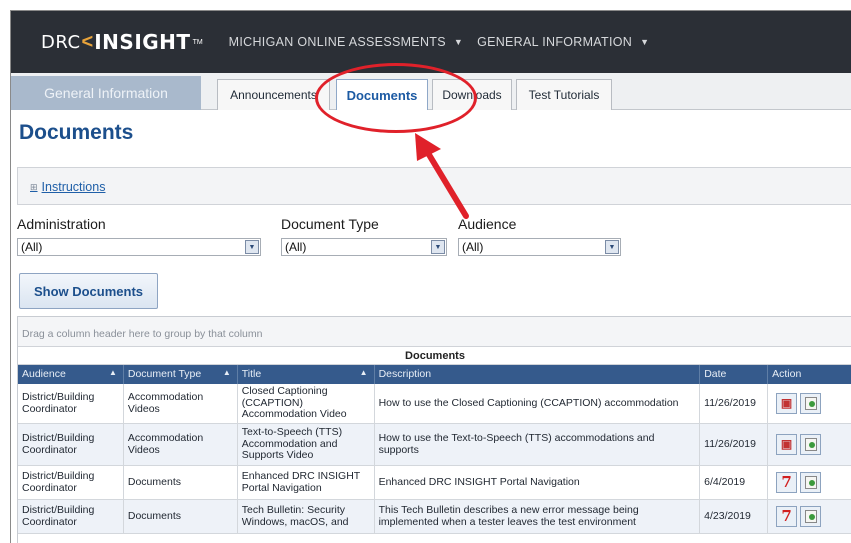 This screenshot has width=851, height=543. Describe the element at coordinates (434, 186) in the screenshot. I see `instructions-panel: ⊞ Instructions` at that location.